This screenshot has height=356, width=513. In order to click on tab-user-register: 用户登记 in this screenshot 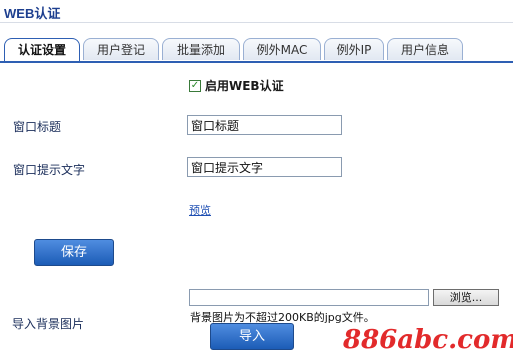, I will do `click(121, 49)`.